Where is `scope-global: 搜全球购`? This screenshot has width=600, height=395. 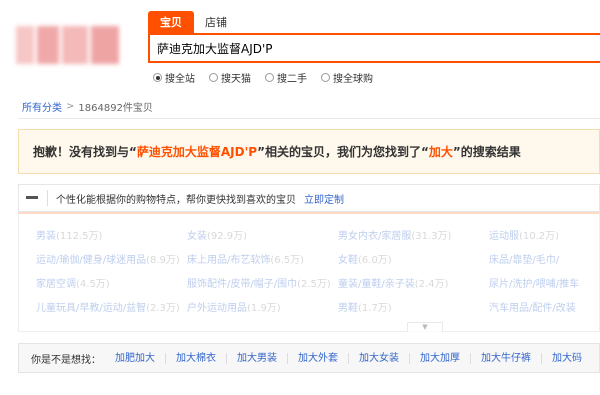
scope-global: 搜全球购 is located at coordinates (347, 77).